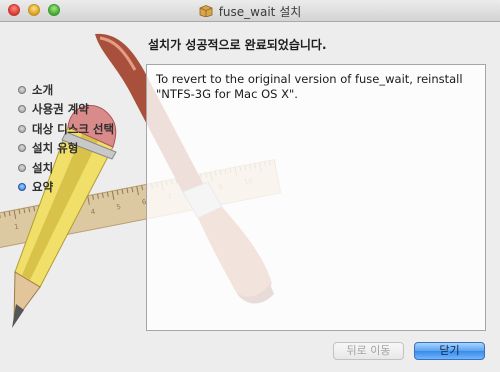  I want to click on step-item: 요약, so click(66, 188).